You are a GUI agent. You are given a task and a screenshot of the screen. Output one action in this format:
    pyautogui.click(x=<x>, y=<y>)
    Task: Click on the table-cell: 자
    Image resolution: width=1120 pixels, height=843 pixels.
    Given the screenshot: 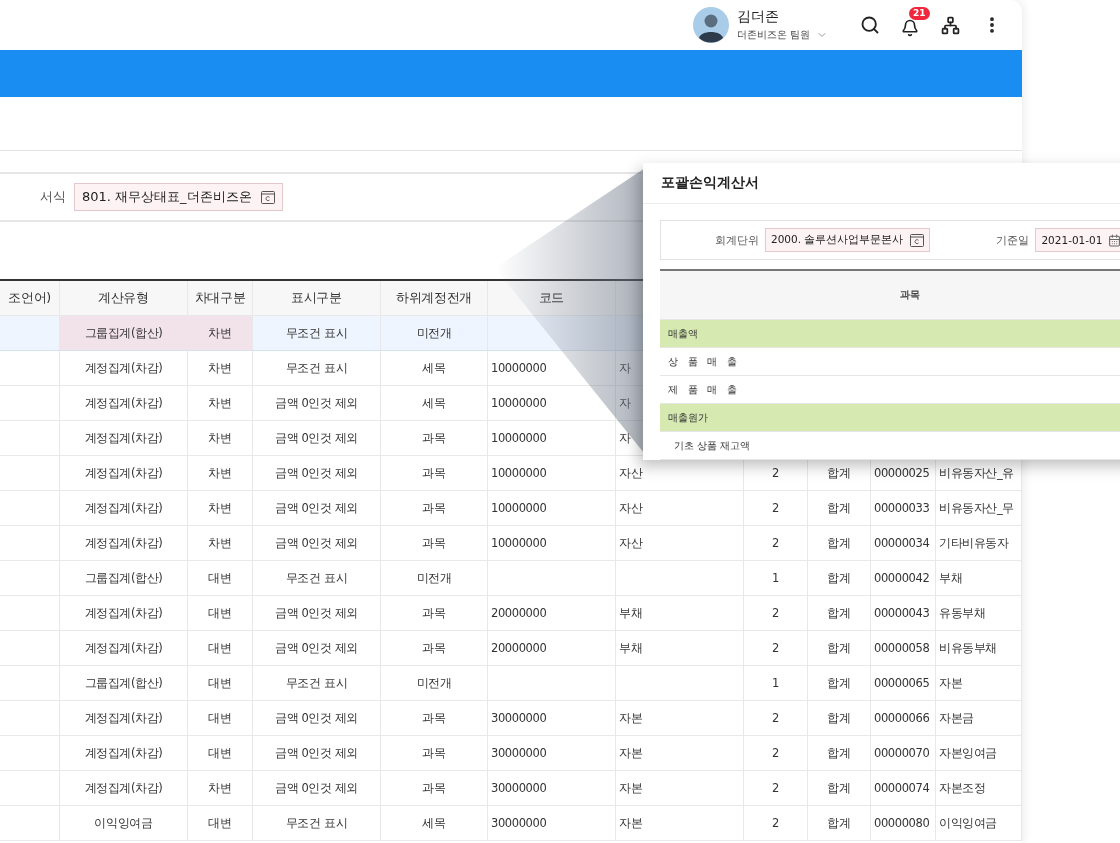 What is the action you would take?
    pyautogui.click(x=625, y=368)
    